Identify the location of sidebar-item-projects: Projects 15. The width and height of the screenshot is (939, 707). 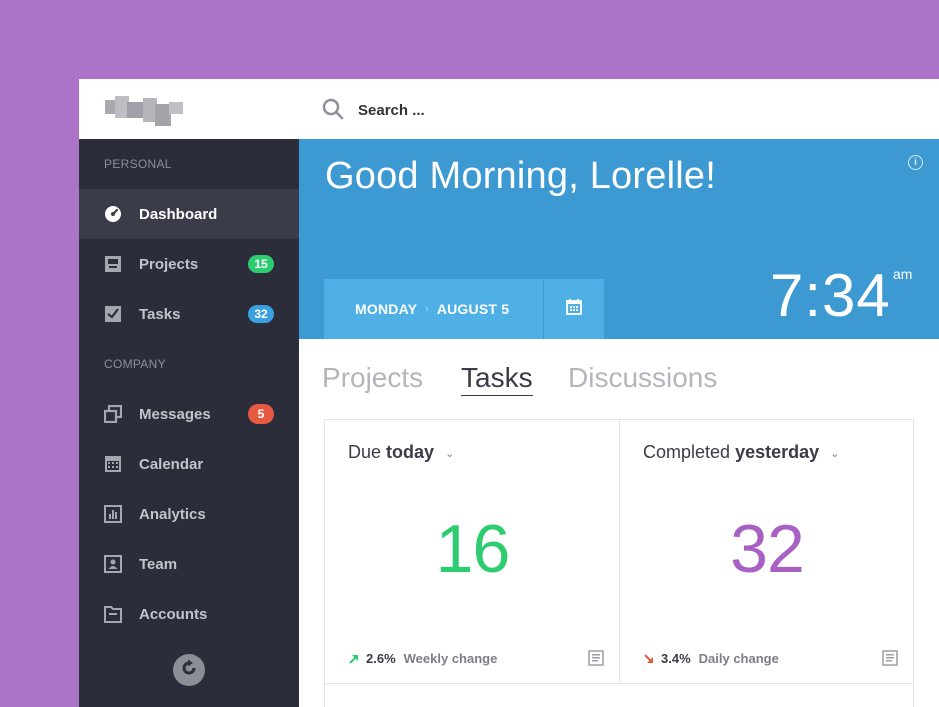
(189, 264).